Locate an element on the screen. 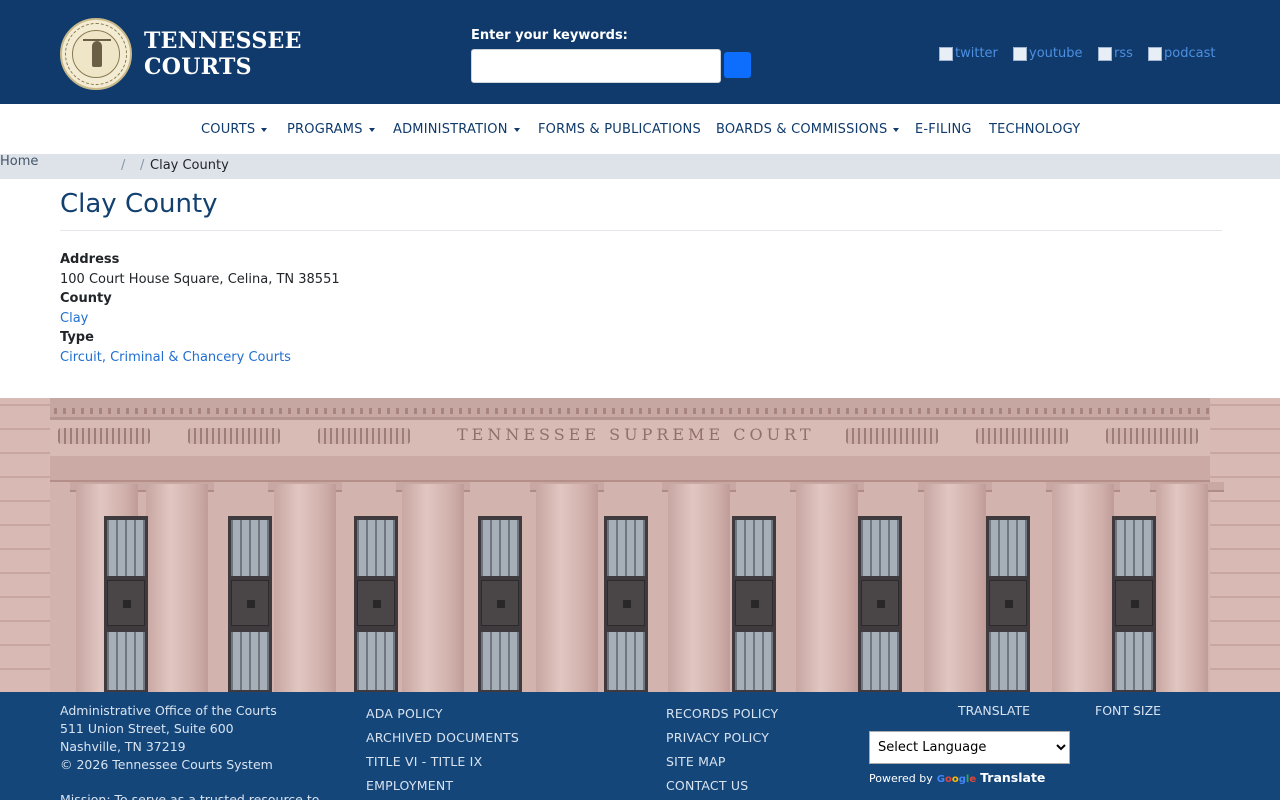  font-size-heading: FONT SIZE is located at coordinates (1128, 710).